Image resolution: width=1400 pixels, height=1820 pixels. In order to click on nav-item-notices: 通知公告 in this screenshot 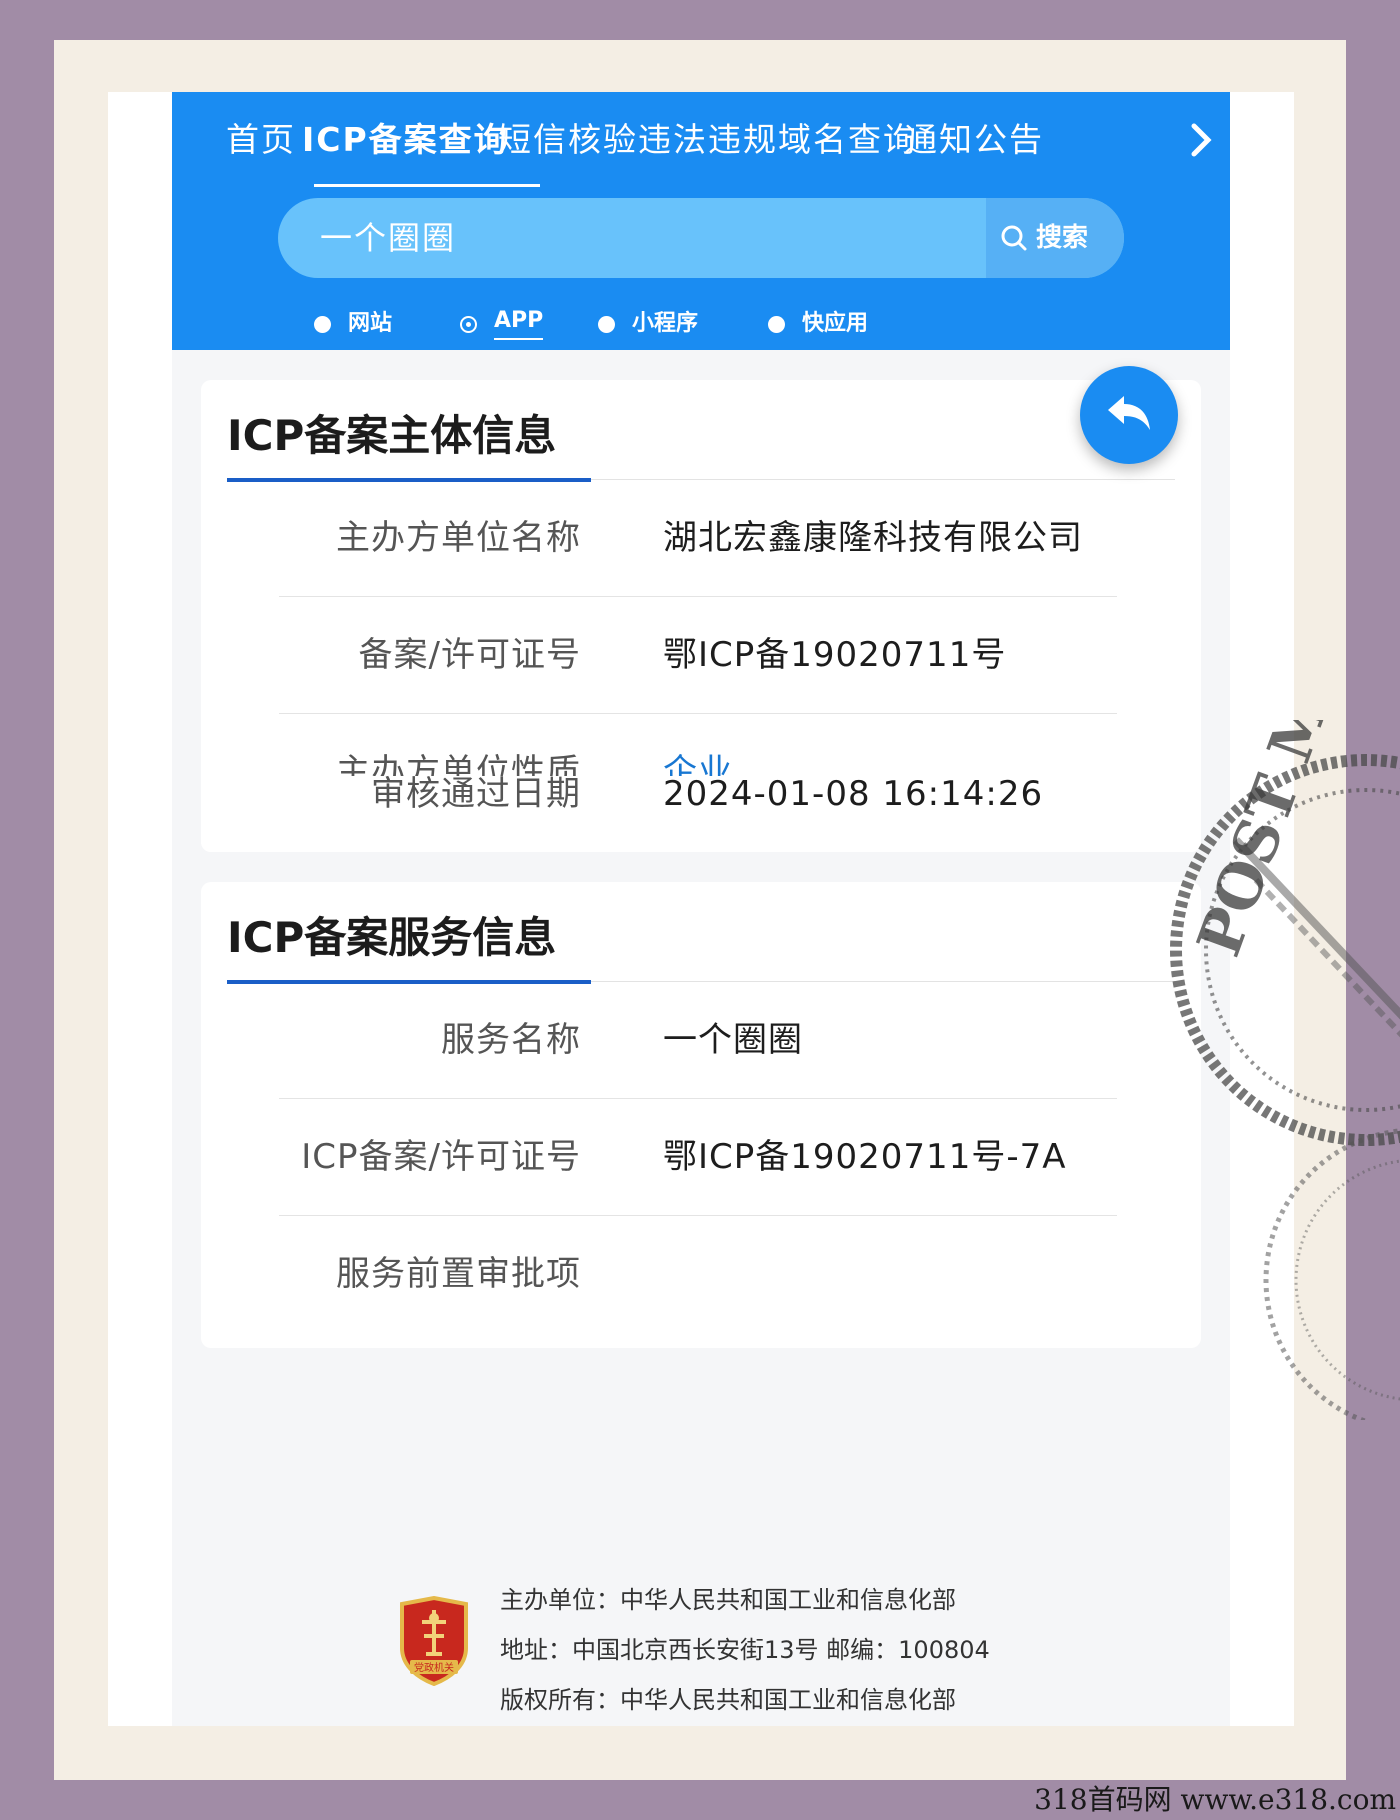, I will do `click(974, 140)`.